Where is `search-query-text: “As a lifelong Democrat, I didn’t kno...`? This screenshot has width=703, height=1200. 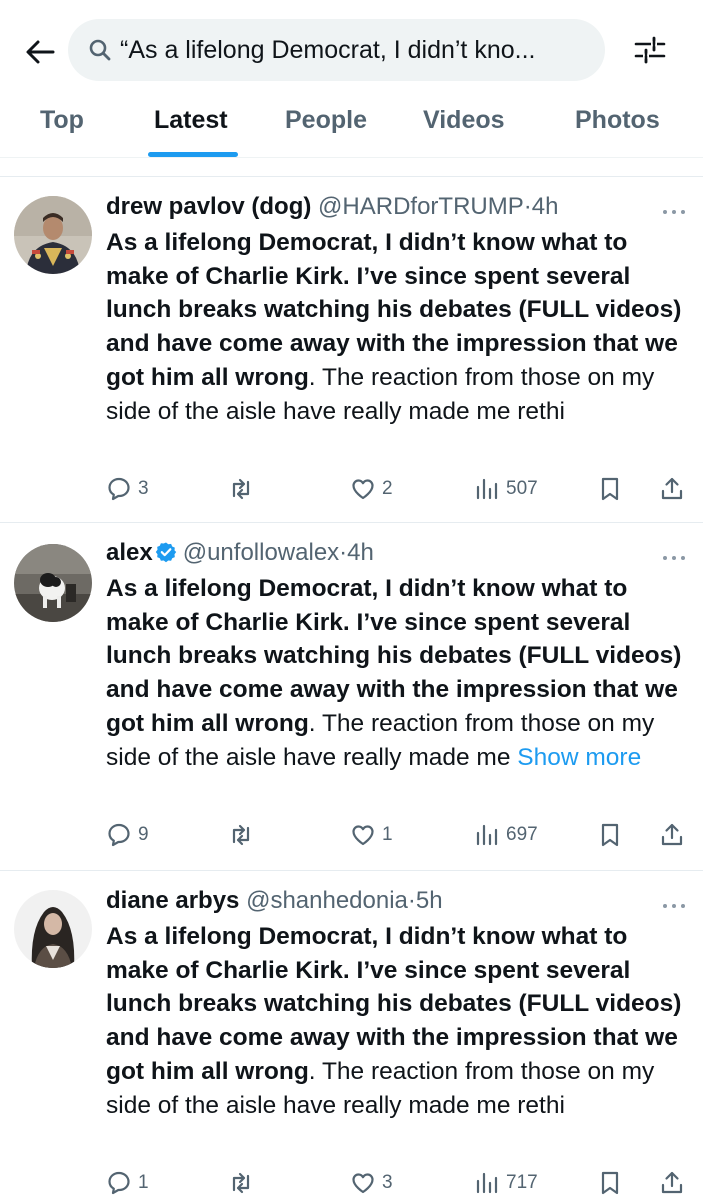 search-query-text: “As a lifelong Democrat, I didn’t kno... is located at coordinates (328, 50).